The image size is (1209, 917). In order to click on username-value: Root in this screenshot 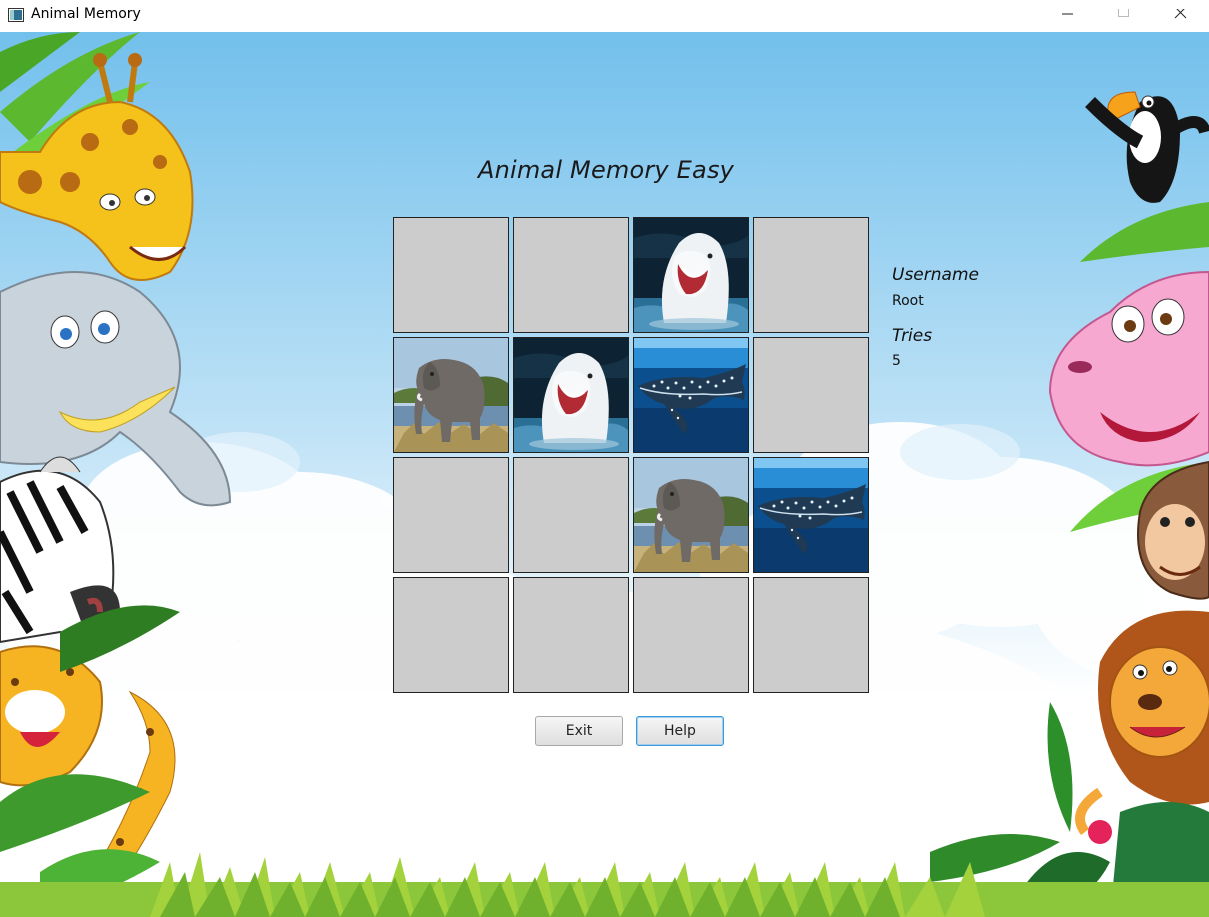, I will do `click(908, 301)`.